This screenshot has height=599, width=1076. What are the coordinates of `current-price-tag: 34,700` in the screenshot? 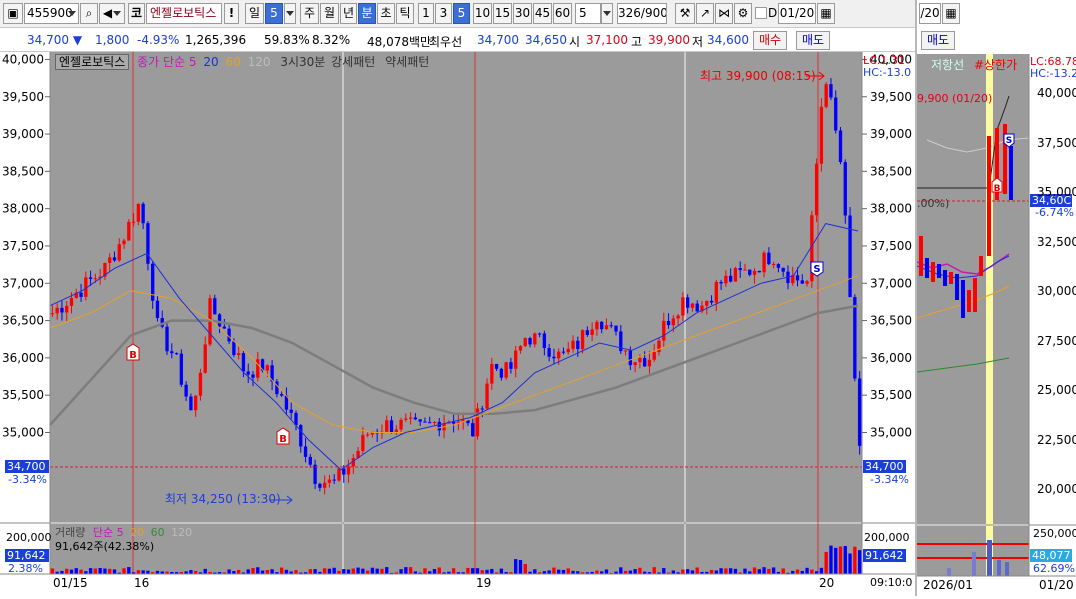 It's located at (884, 466).